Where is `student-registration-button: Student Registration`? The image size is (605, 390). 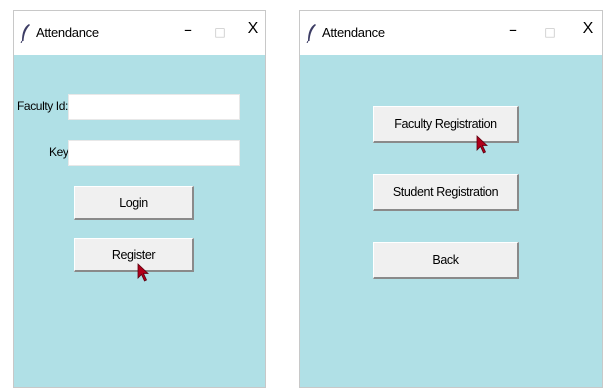 student-registration-button: Student Registration is located at coordinates (446, 192).